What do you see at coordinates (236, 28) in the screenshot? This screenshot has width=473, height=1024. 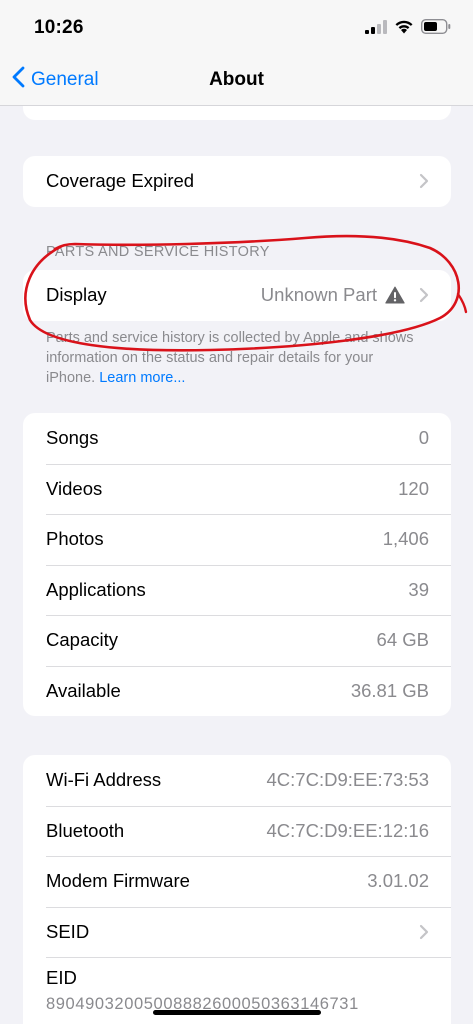 I see `status-bar: 10:26` at bounding box center [236, 28].